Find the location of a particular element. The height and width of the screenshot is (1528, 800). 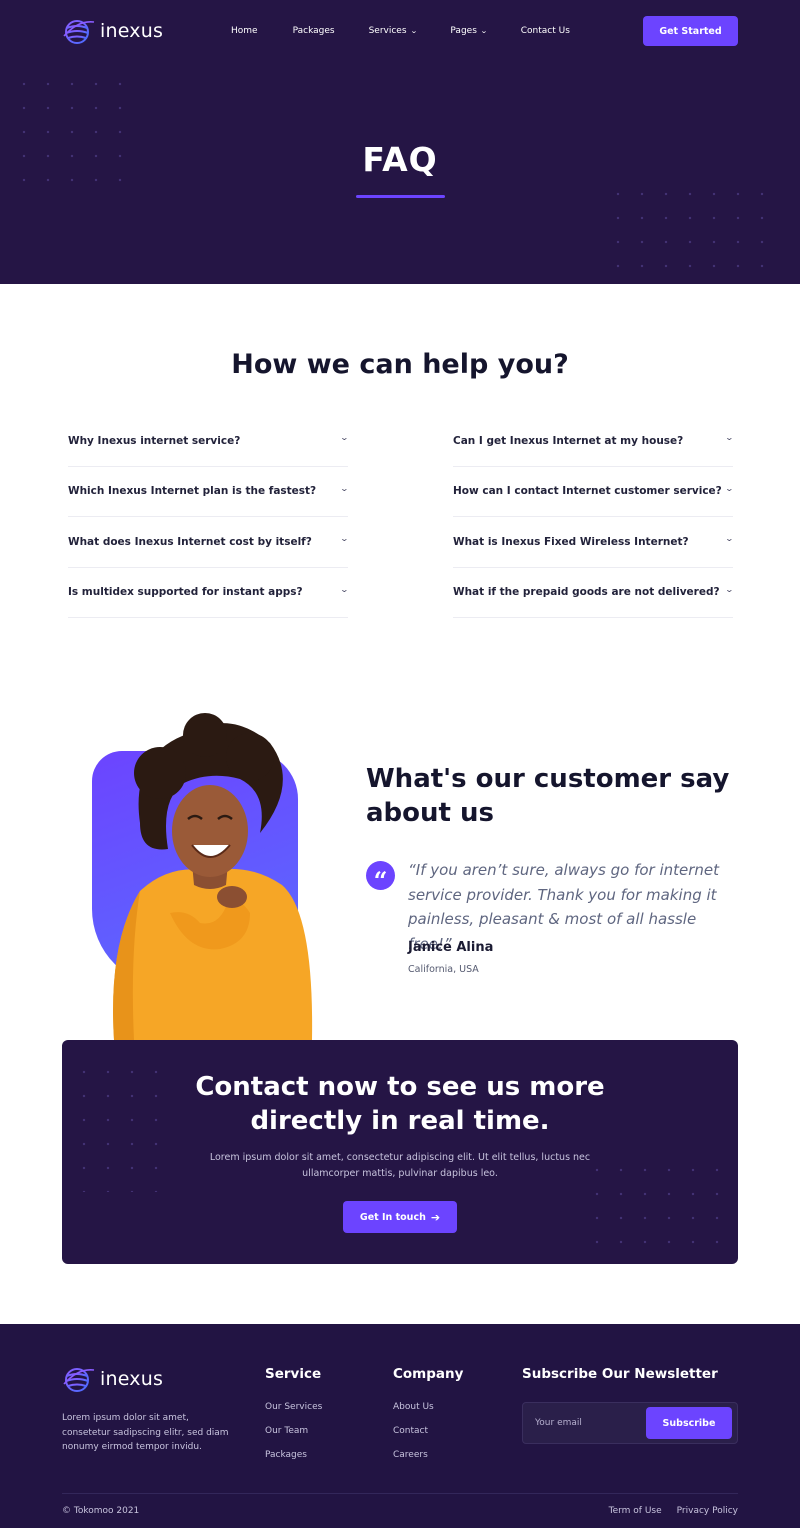

footer-service-links: Our Services Our Team Packages is located at coordinates (293, 1438).